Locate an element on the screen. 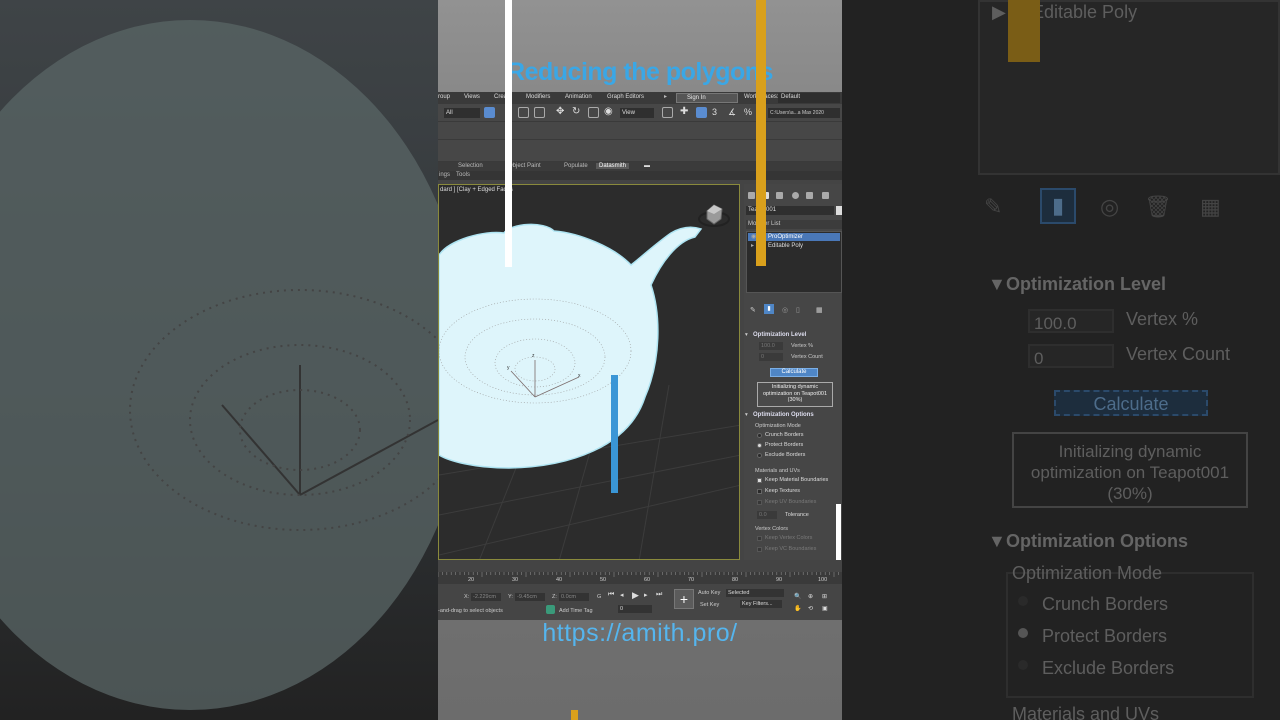 The height and width of the screenshot is (720, 1280). menu-modifiers: Modifiers is located at coordinates (538, 97).